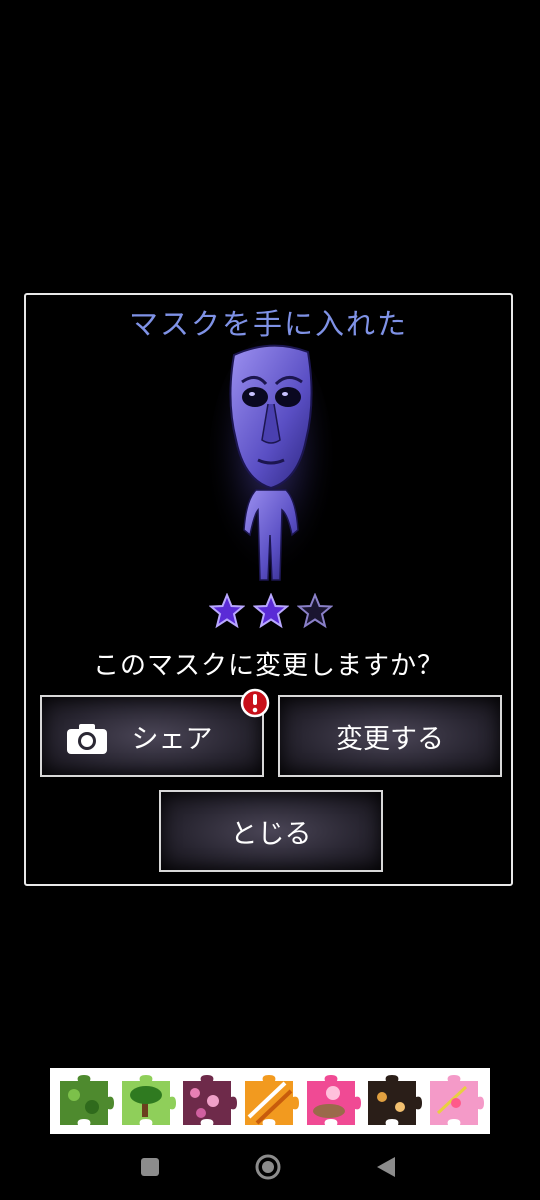 This screenshot has width=540, height=1200. Describe the element at coordinates (395, 1100) in the screenshot. I see `puzzle-piece-dark-sweets-icon` at that location.